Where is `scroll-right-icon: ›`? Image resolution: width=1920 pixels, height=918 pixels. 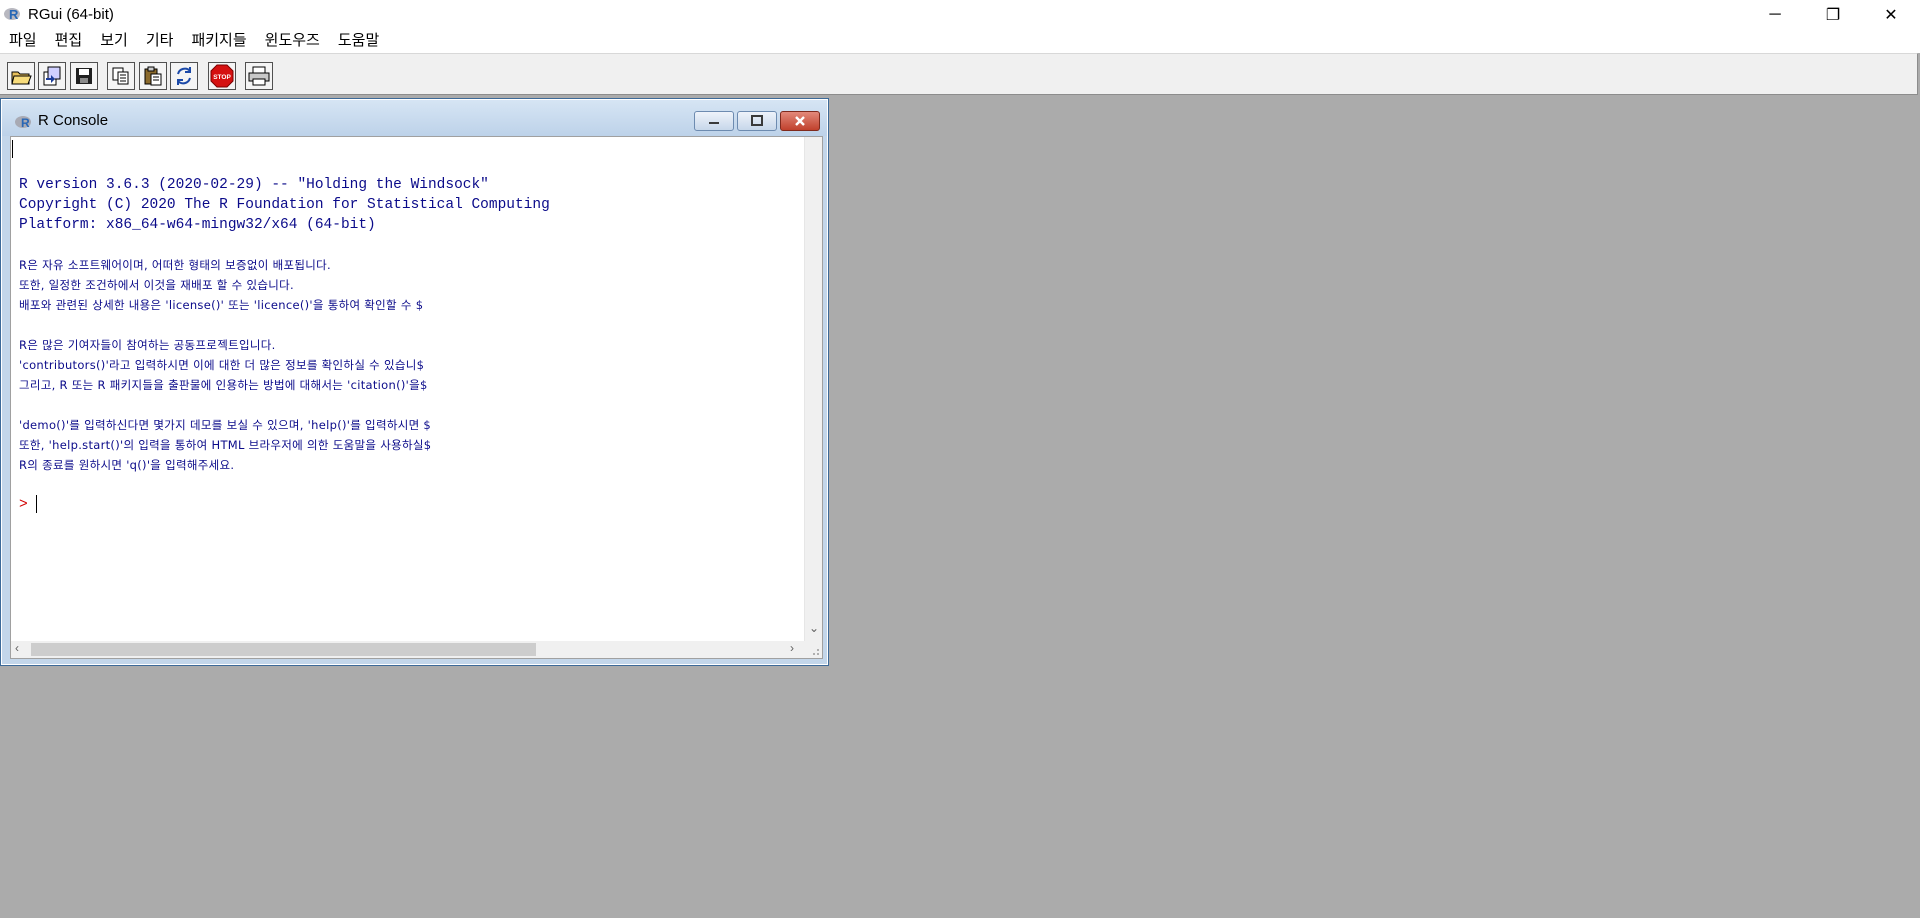 scroll-right-icon: › is located at coordinates (792, 648).